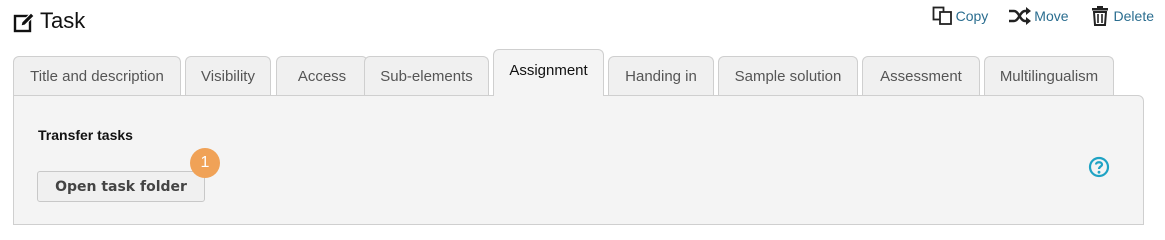 This screenshot has width=1165, height=240. What do you see at coordinates (1051, 16) in the screenshot?
I see `move-label: Move` at bounding box center [1051, 16].